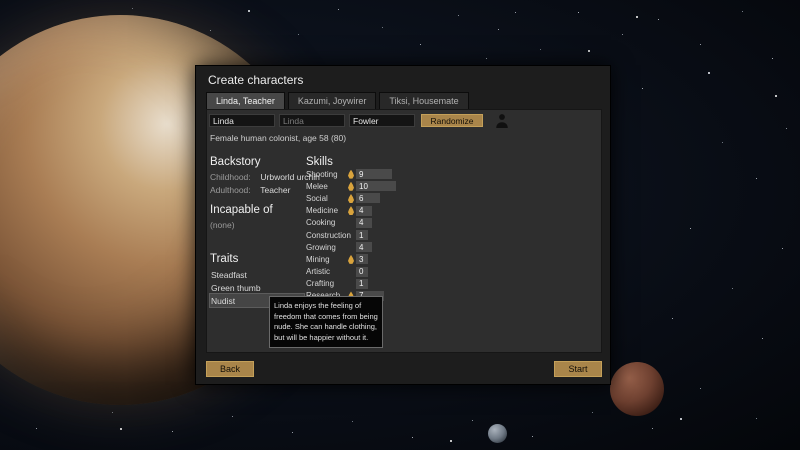 Image resolution: width=800 pixels, height=450 pixels. What do you see at coordinates (421, 247) in the screenshot?
I see `skill-row: Growing 4` at bounding box center [421, 247].